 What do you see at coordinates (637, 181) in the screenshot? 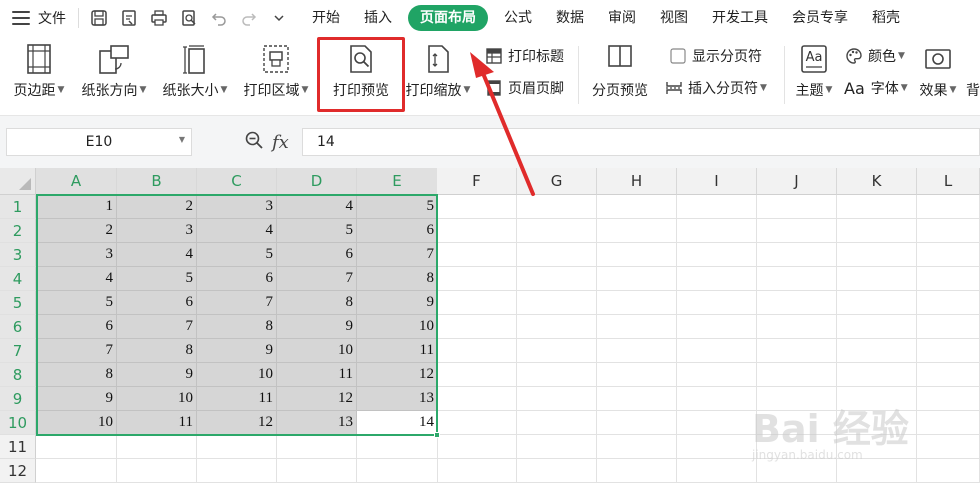
I see `column-header-h: H` at bounding box center [637, 181].